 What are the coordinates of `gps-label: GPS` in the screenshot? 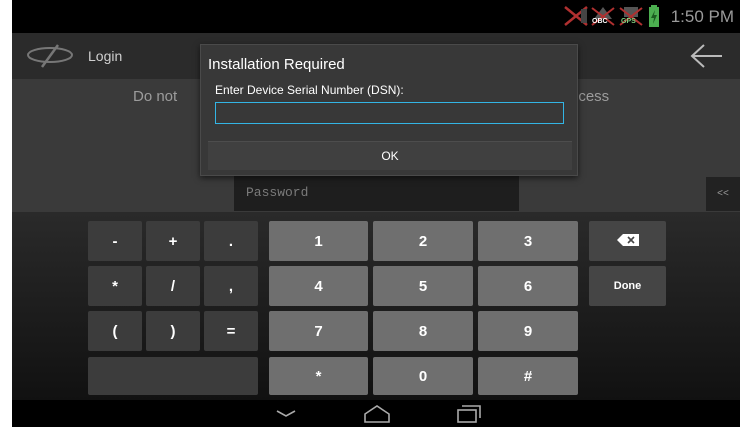 It's located at (628, 21).